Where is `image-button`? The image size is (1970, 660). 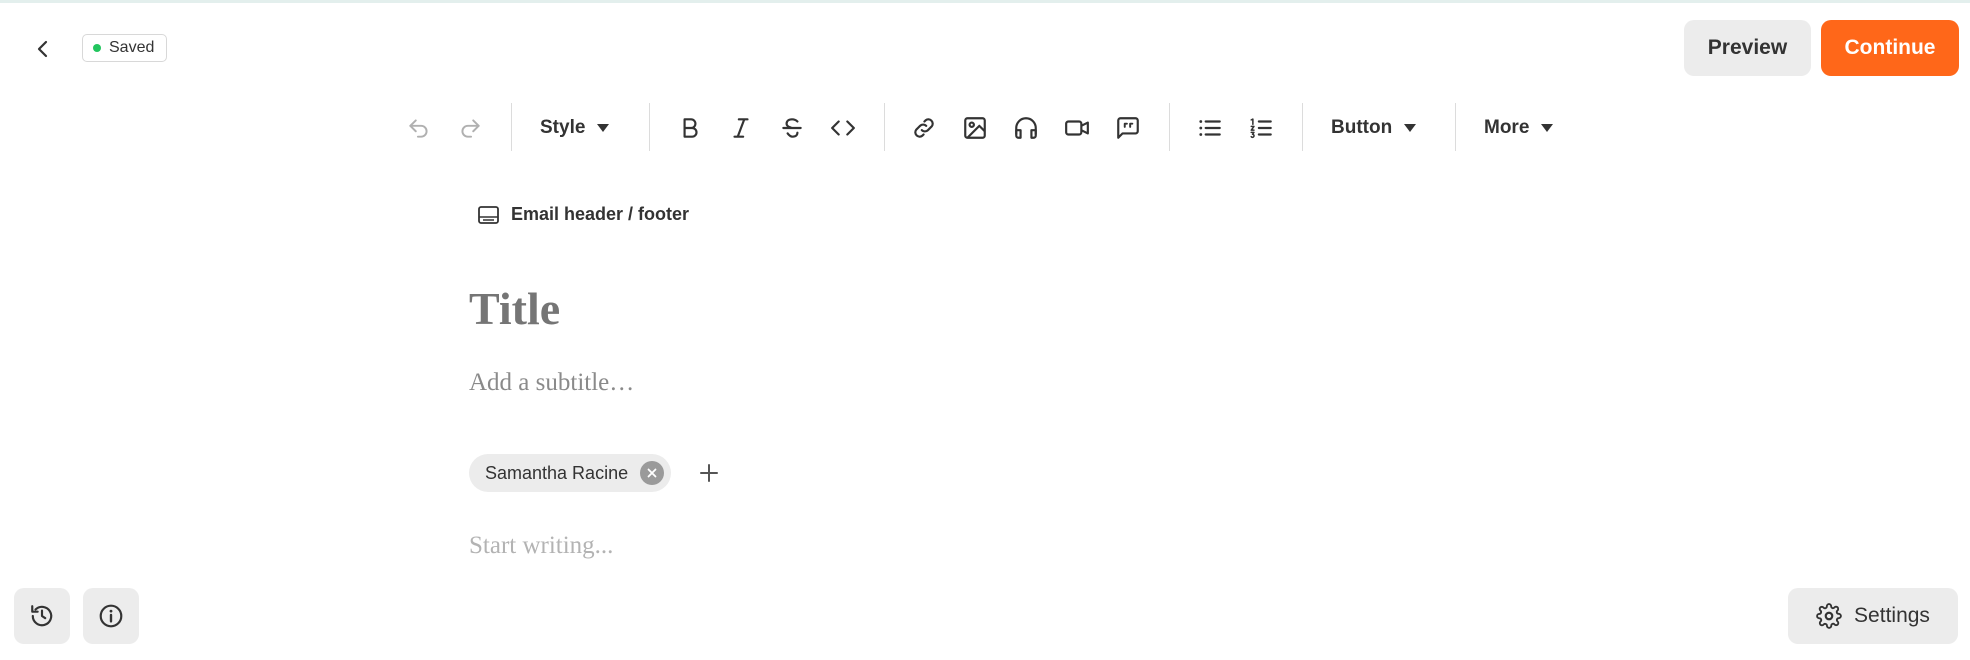
image-button is located at coordinates (975, 128).